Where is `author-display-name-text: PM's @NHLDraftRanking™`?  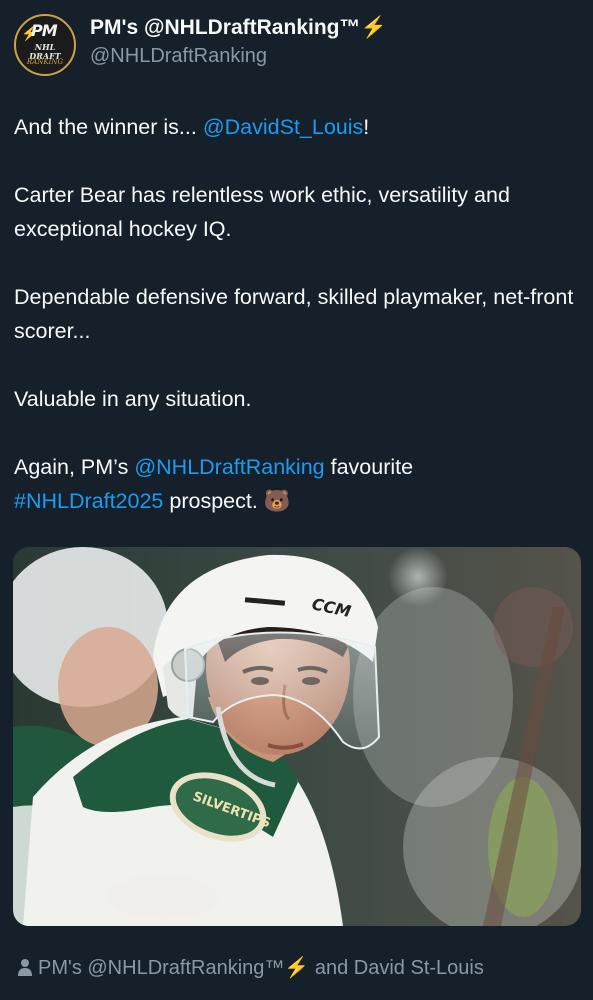 author-display-name-text: PM's @NHLDraftRanking™ is located at coordinates (225, 27).